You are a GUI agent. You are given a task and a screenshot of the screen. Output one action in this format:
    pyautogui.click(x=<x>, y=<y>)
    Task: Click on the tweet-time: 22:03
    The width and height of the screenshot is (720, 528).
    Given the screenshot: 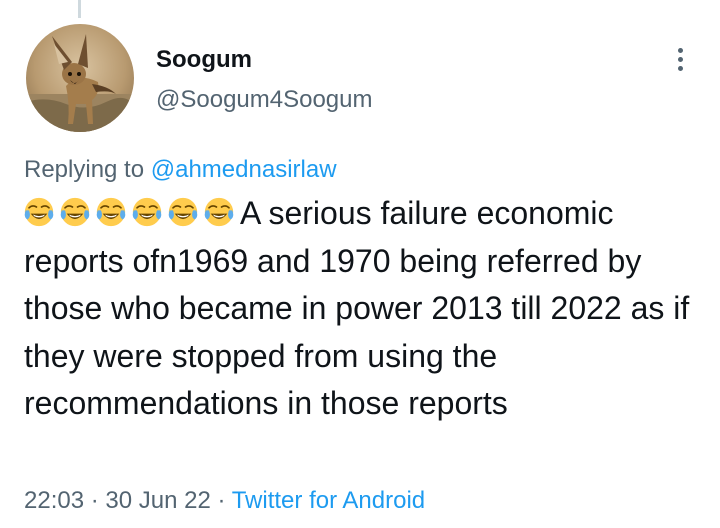 What is the action you would take?
    pyautogui.click(x=54, y=500)
    